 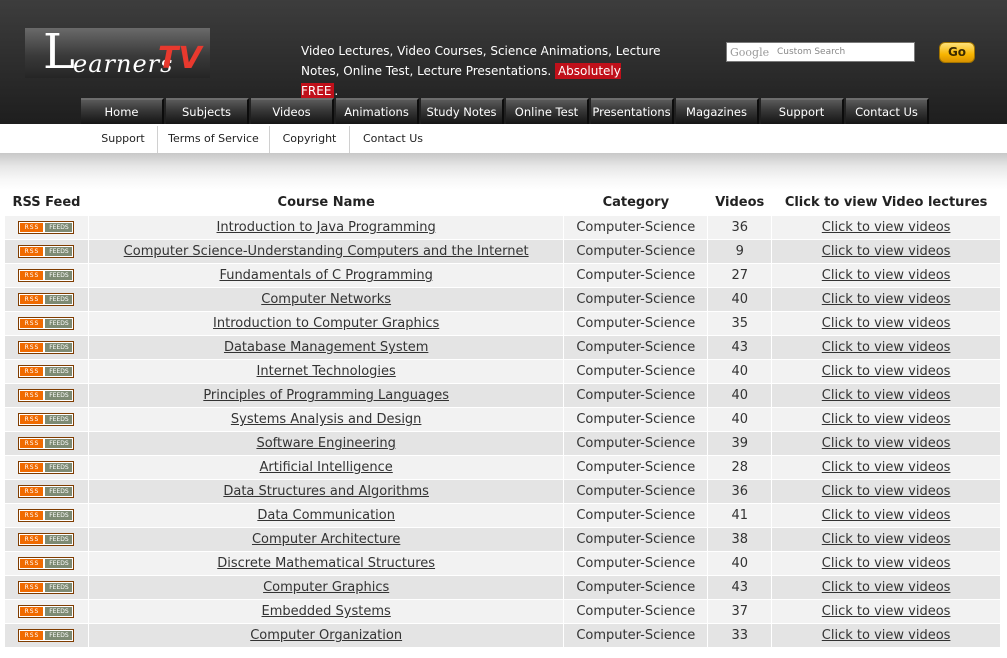 I want to click on header-rss-feed: RSS Feed, so click(x=46, y=202).